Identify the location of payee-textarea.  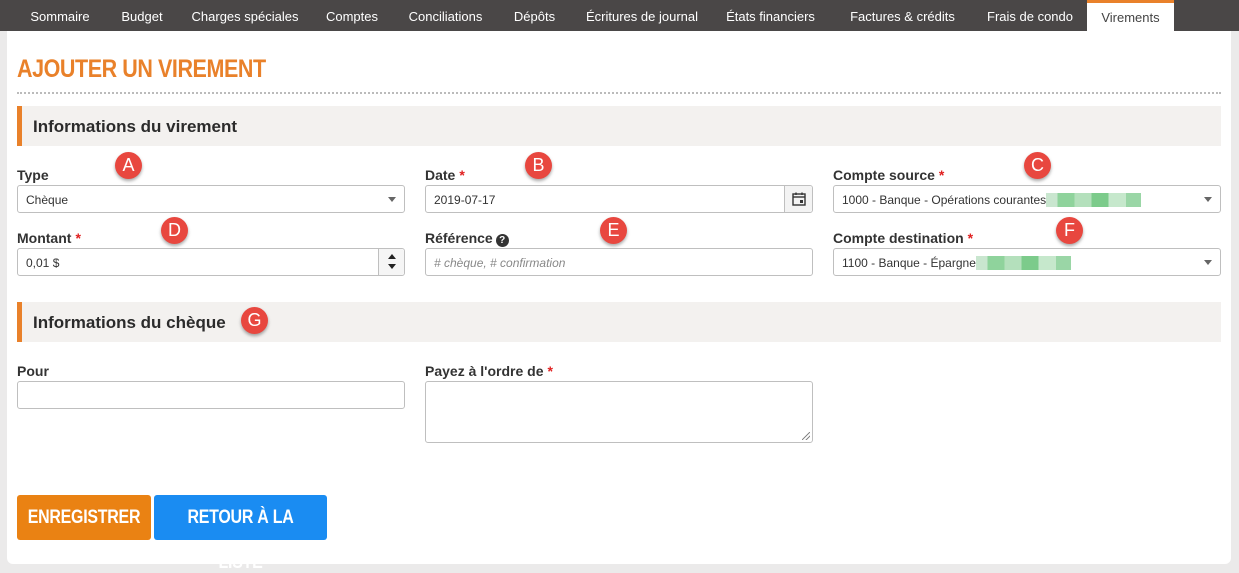
(619, 412).